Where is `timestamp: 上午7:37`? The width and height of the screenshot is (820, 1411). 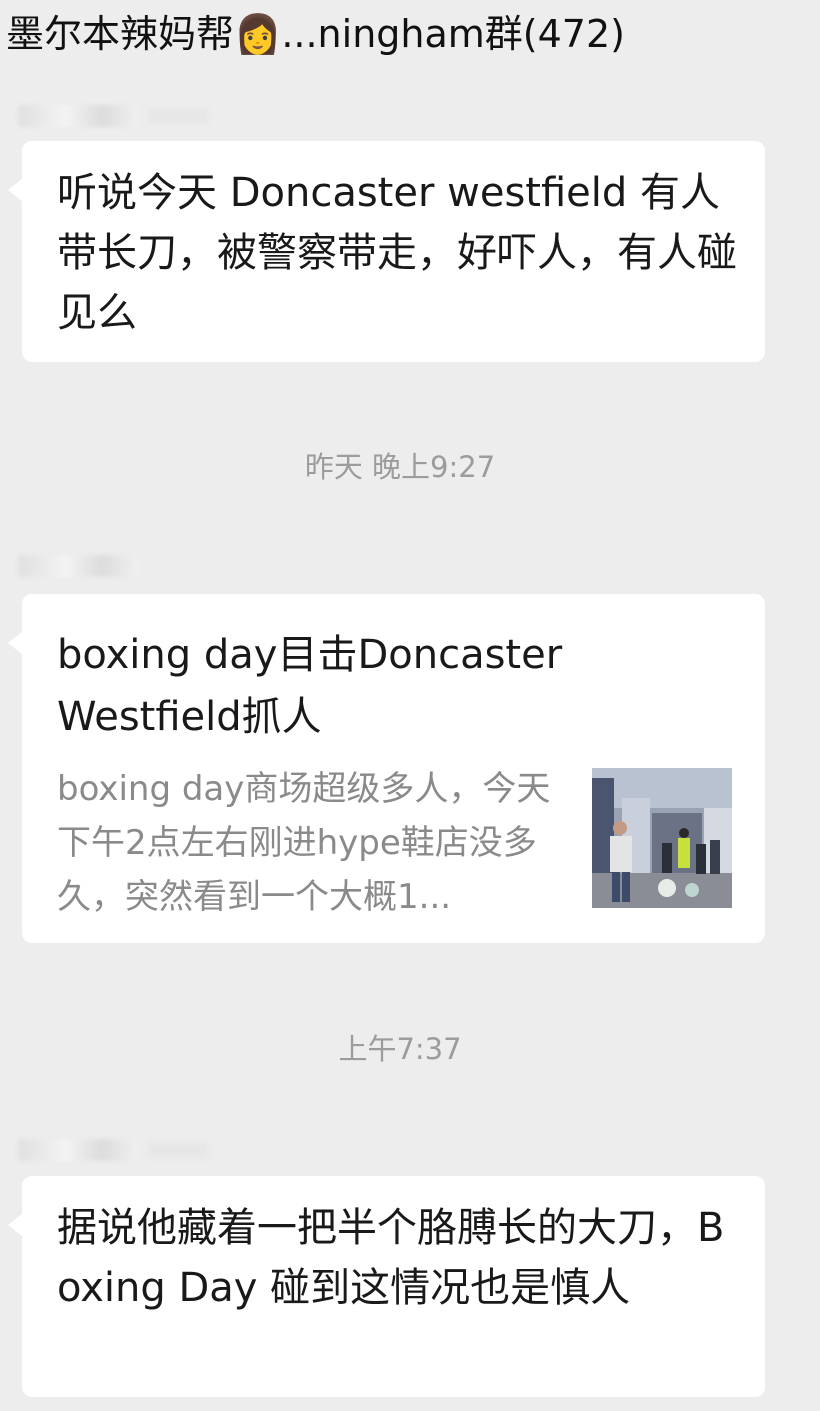 timestamp: 上午7:37 is located at coordinates (400, 1049).